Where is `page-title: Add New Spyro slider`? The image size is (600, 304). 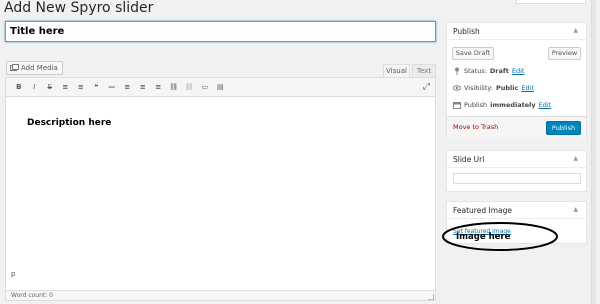
page-title: Add New Spyro slider is located at coordinates (79, 8).